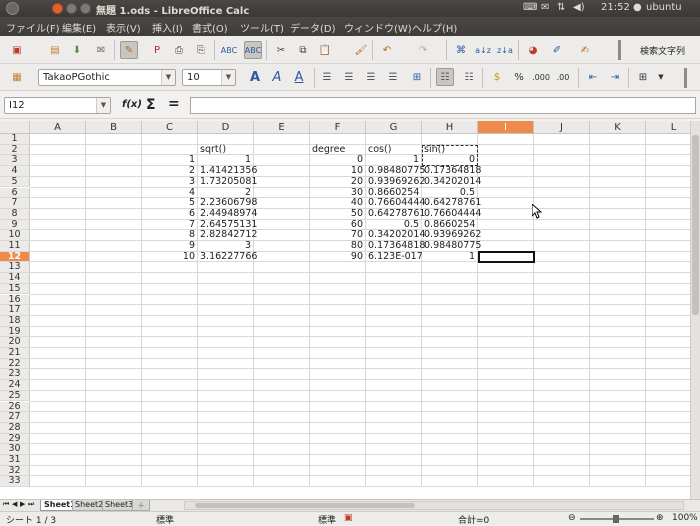 This screenshot has width=700, height=526. I want to click on print-preview-icon: ⎘, so click(201, 50).